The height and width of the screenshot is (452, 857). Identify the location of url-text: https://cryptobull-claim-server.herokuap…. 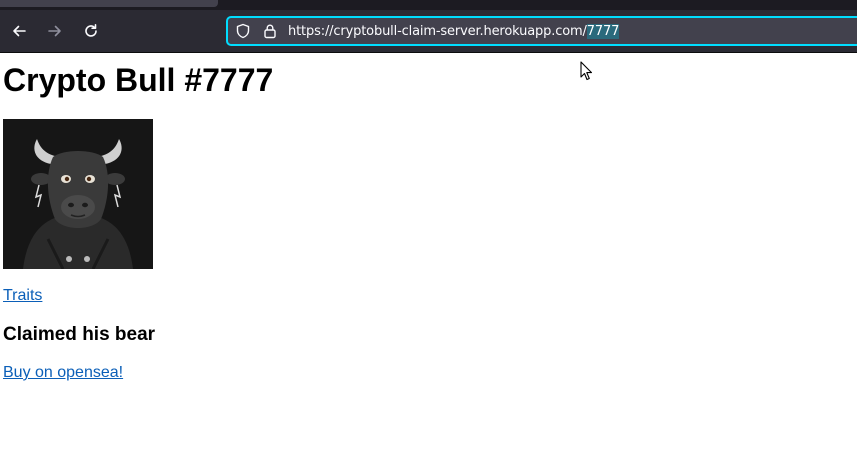
(453, 32).